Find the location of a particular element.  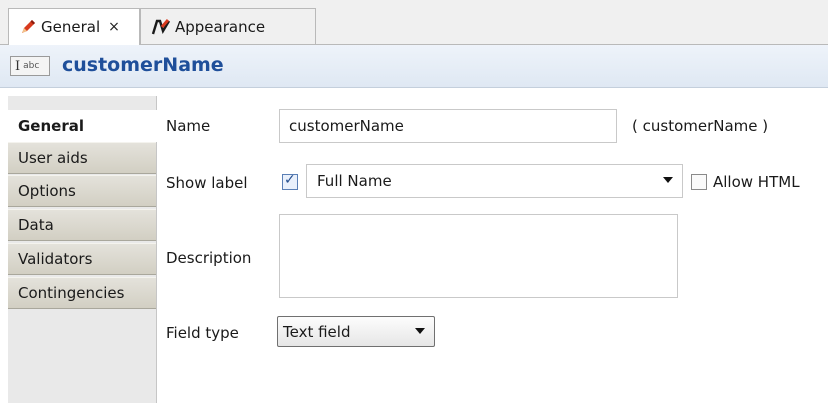

name-input: customerName is located at coordinates (448, 126).